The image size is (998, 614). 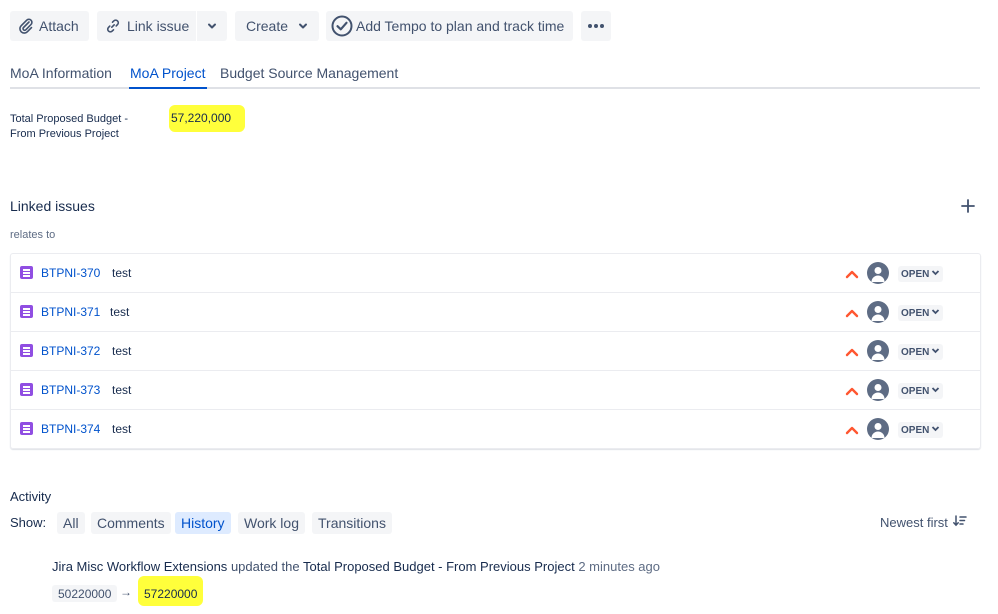 What do you see at coordinates (265, 566) in the screenshot?
I see `history-action: updated the` at bounding box center [265, 566].